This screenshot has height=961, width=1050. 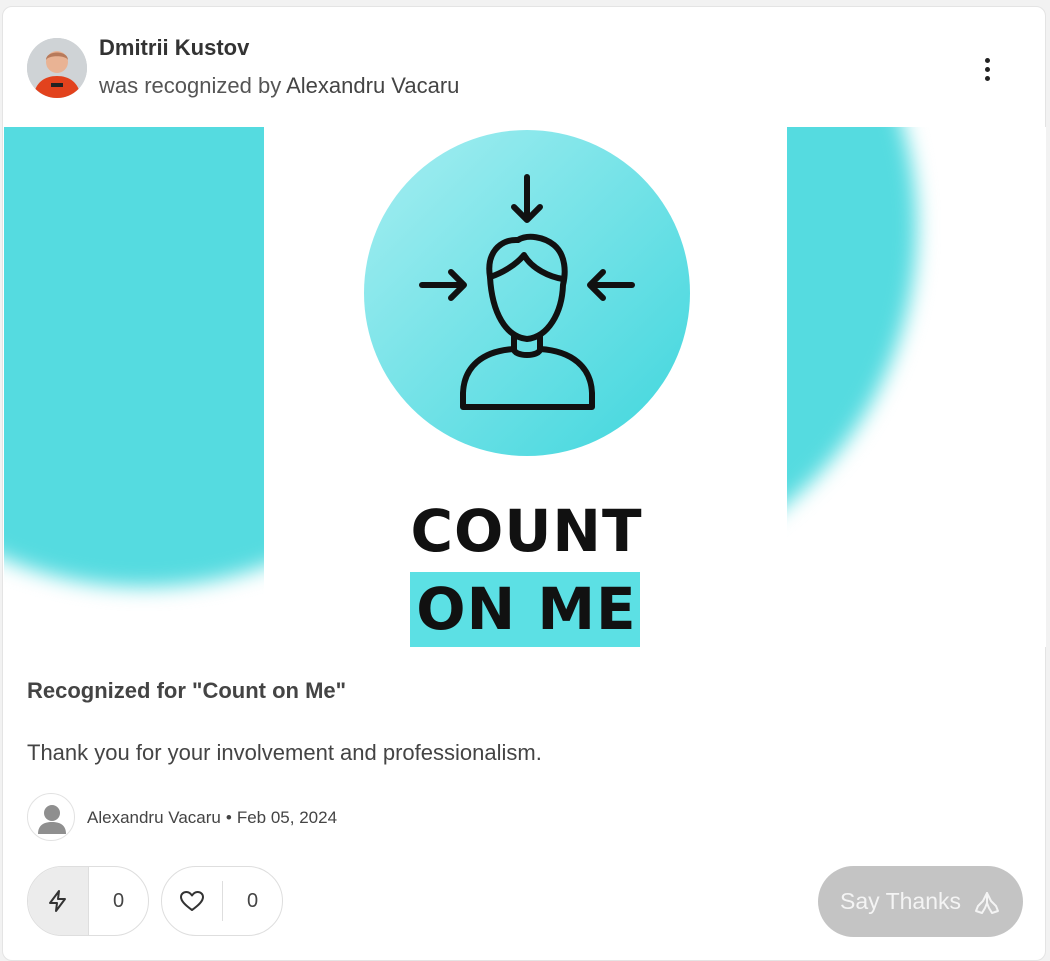 What do you see at coordinates (987, 60) in the screenshot?
I see `more-vertical-icon` at bounding box center [987, 60].